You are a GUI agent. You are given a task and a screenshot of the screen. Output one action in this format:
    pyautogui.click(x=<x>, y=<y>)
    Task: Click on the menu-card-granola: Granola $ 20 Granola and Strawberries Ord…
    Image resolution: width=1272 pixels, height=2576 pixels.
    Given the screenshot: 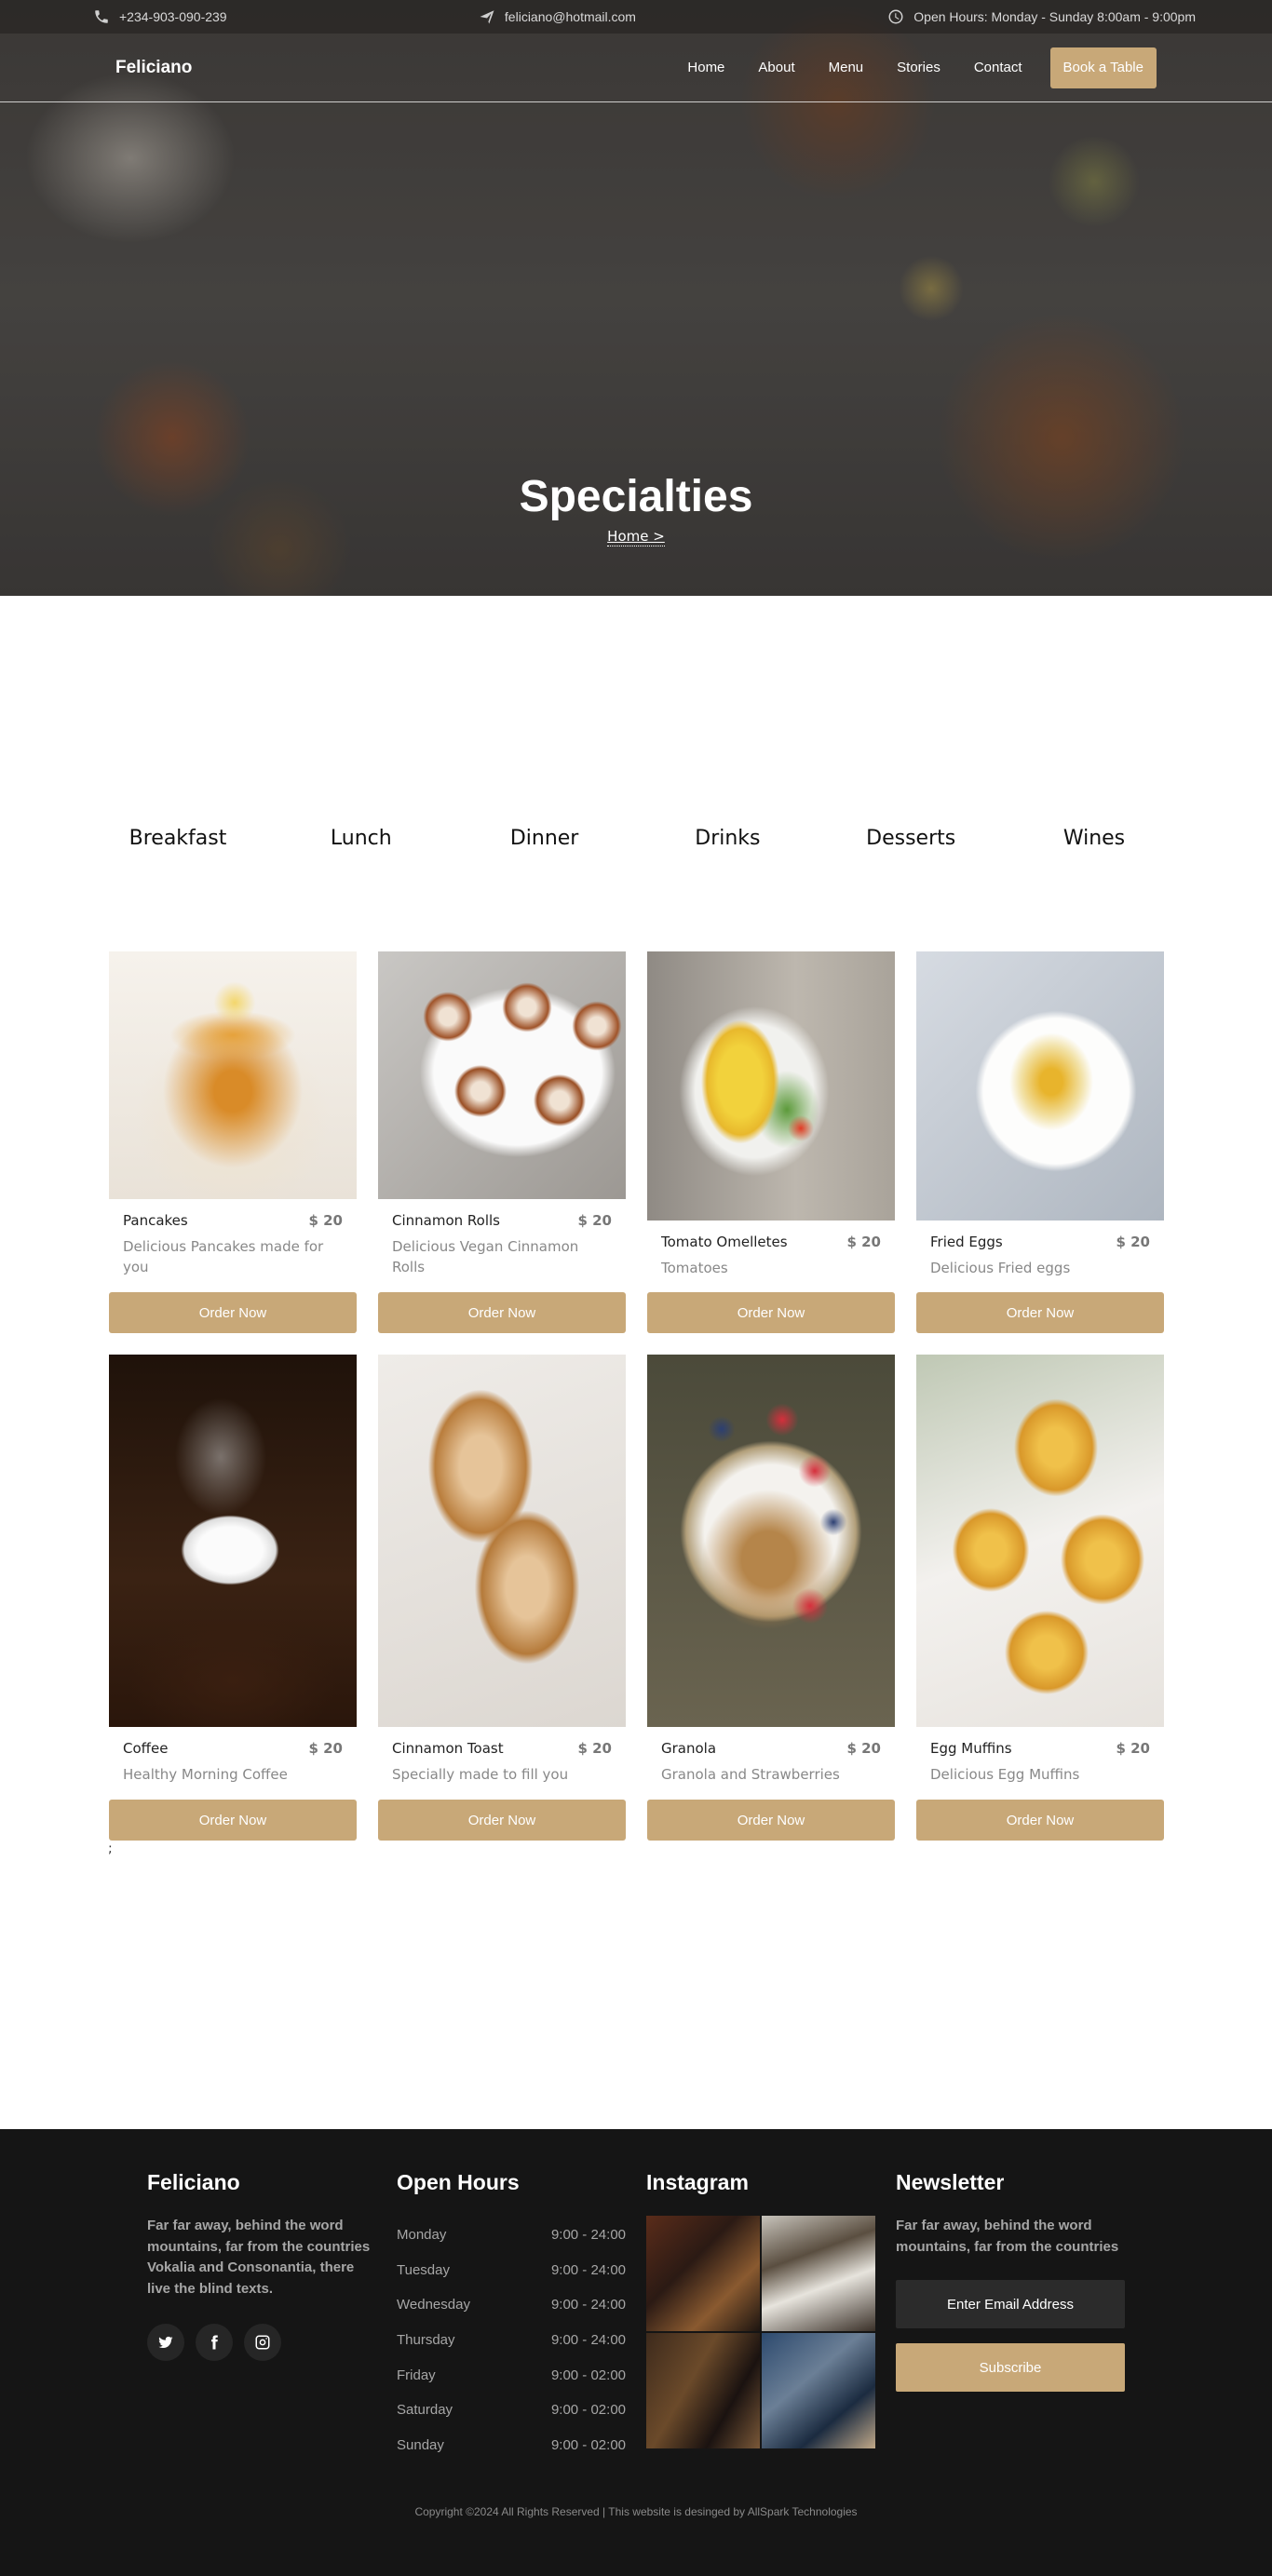 What is the action you would take?
    pyautogui.click(x=771, y=1598)
    